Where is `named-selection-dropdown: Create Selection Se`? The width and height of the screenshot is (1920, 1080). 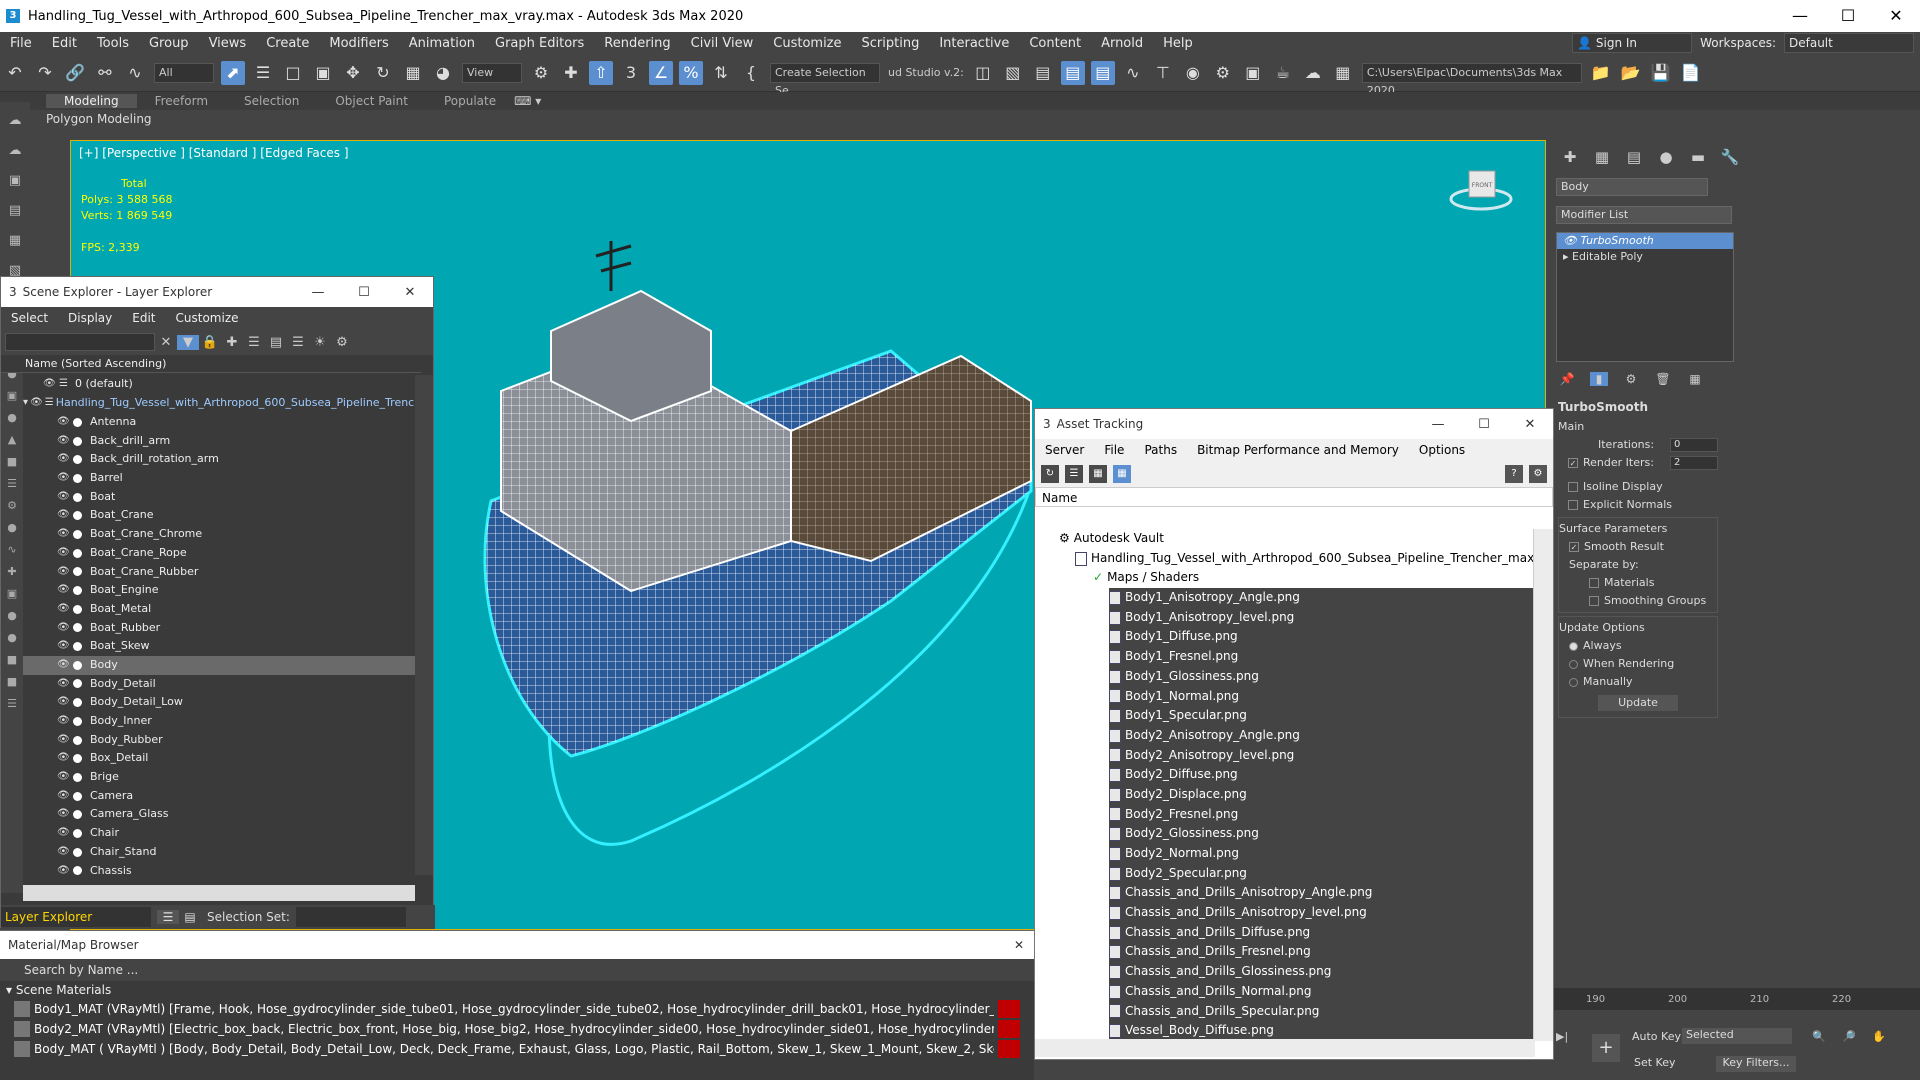 named-selection-dropdown: Create Selection Se is located at coordinates (825, 79).